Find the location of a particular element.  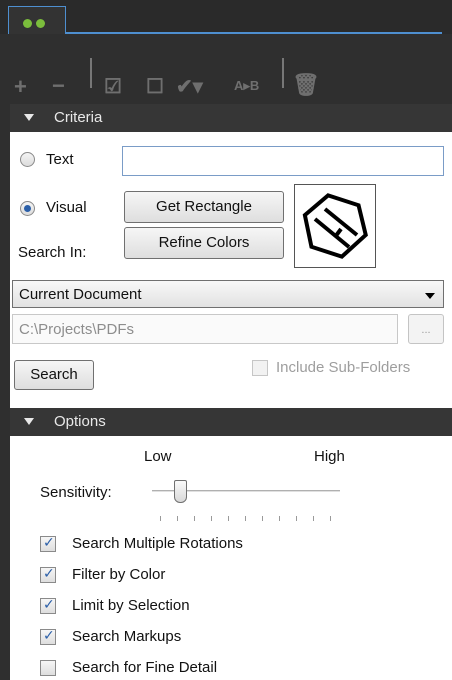

text-search-input is located at coordinates (283, 161).